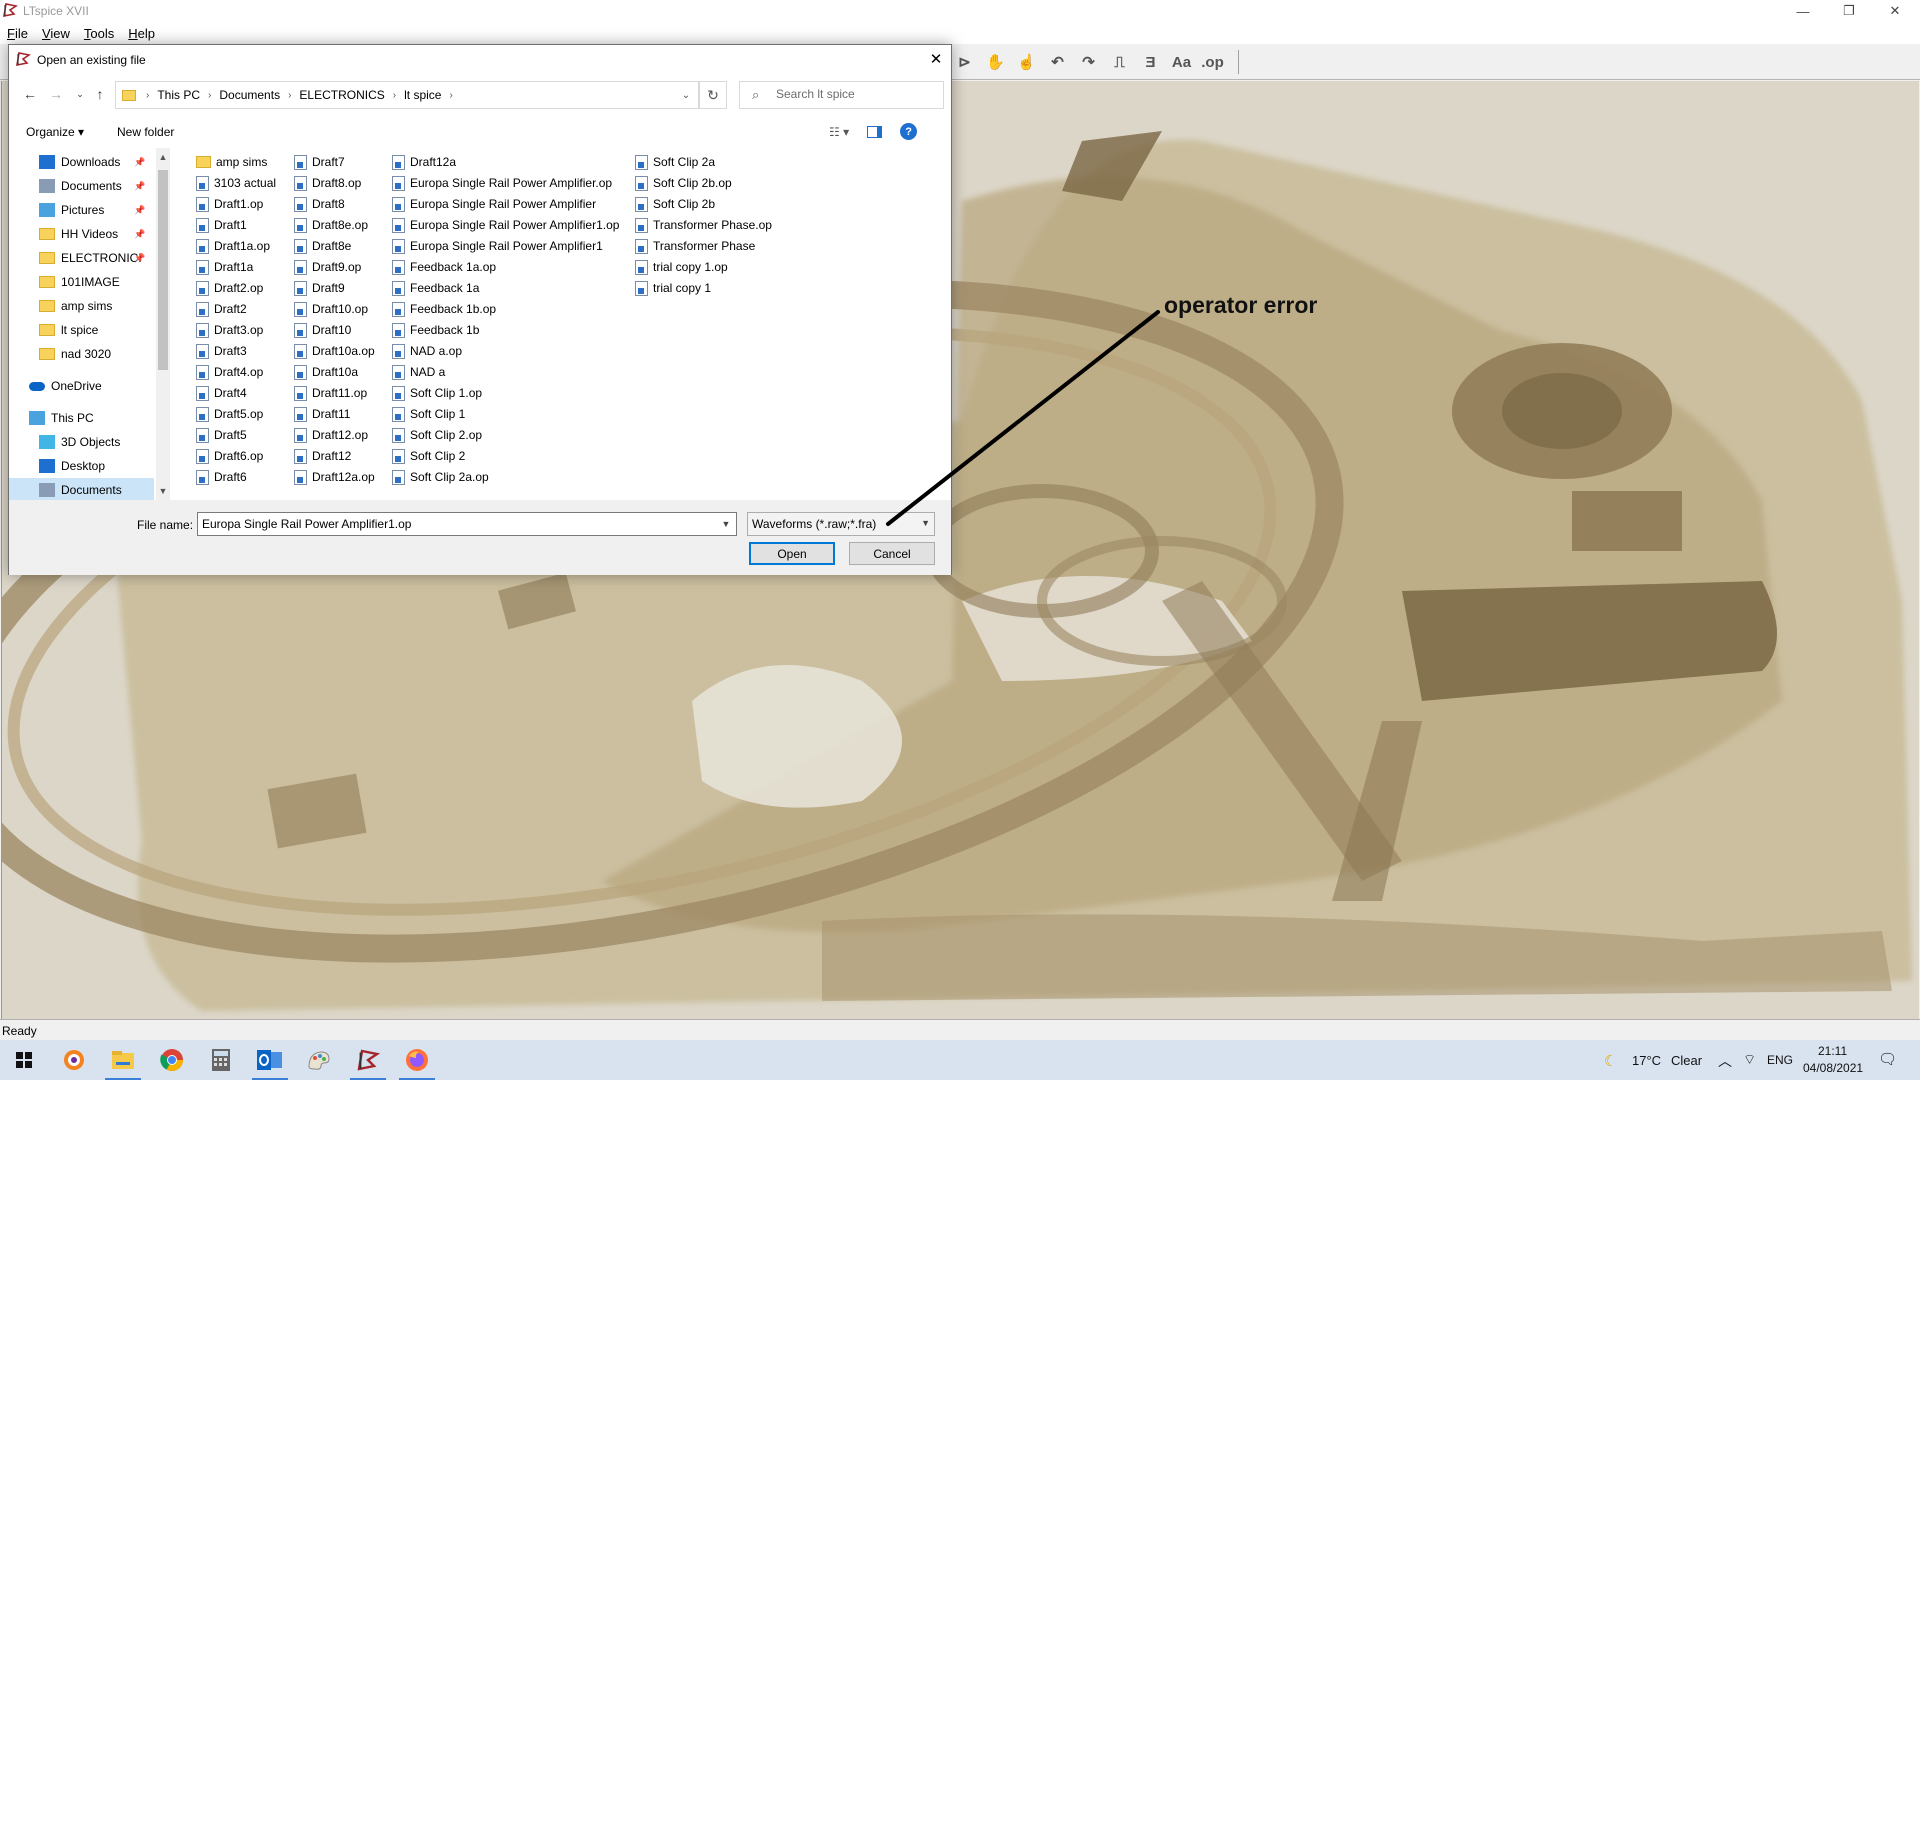 This screenshot has height=1824, width=1920. What do you see at coordinates (163, 270) in the screenshot?
I see `scrollbar-thumb` at bounding box center [163, 270].